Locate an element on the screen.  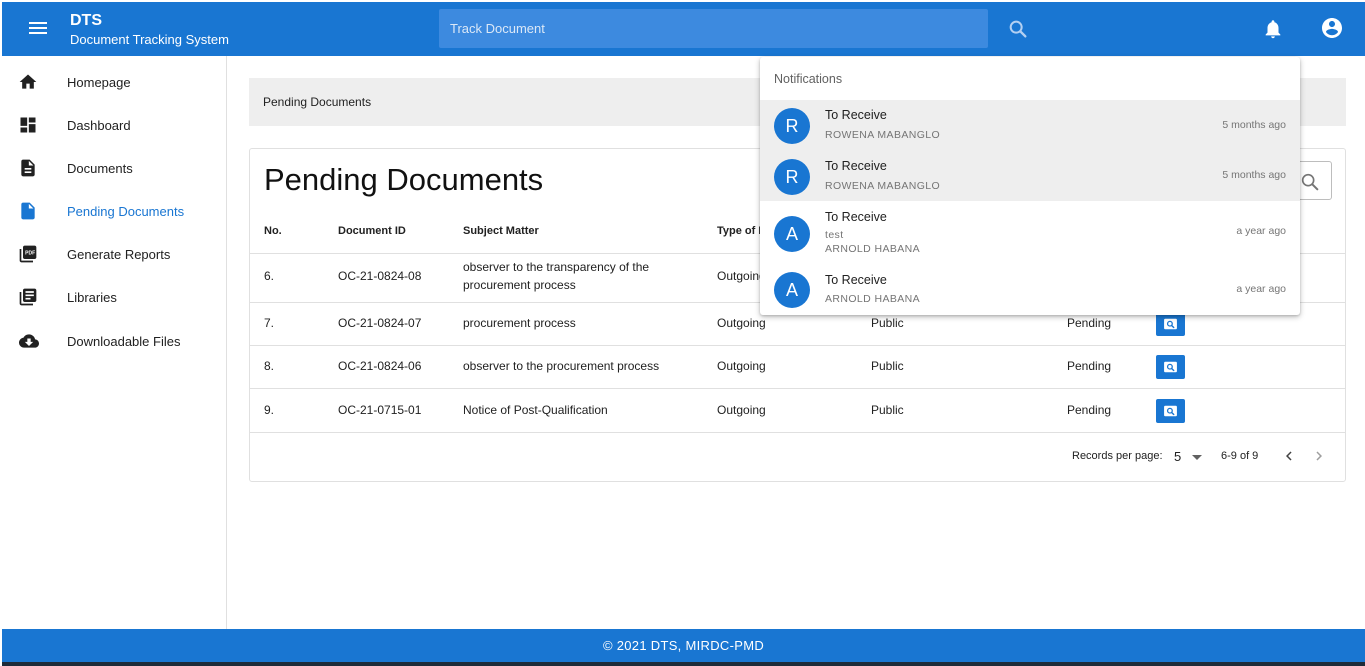
sidebar-item-homepage: Homepage is located at coordinates (114, 82).